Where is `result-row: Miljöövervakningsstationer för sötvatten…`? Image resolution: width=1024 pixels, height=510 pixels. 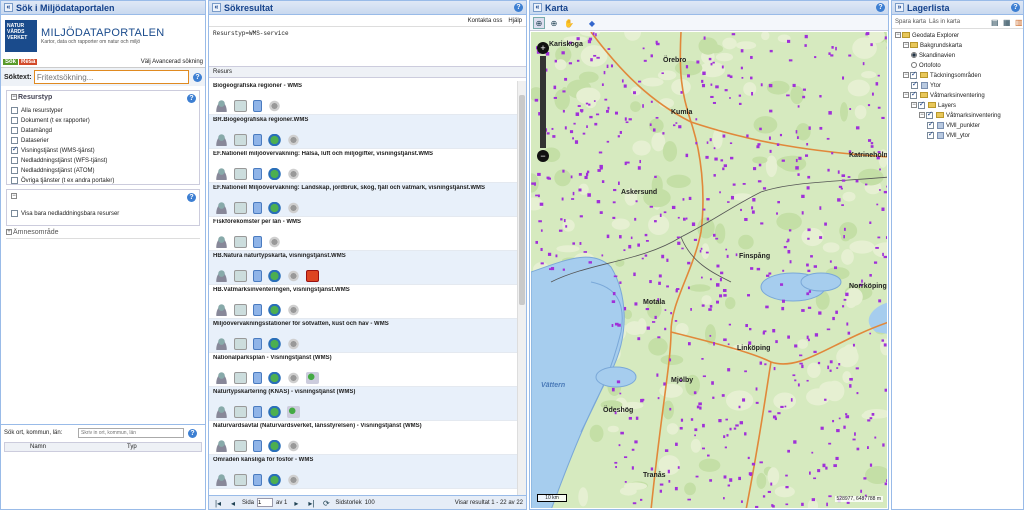
result-row: Miljöövervakningsstationer för sötvatten… is located at coordinates (363, 336).